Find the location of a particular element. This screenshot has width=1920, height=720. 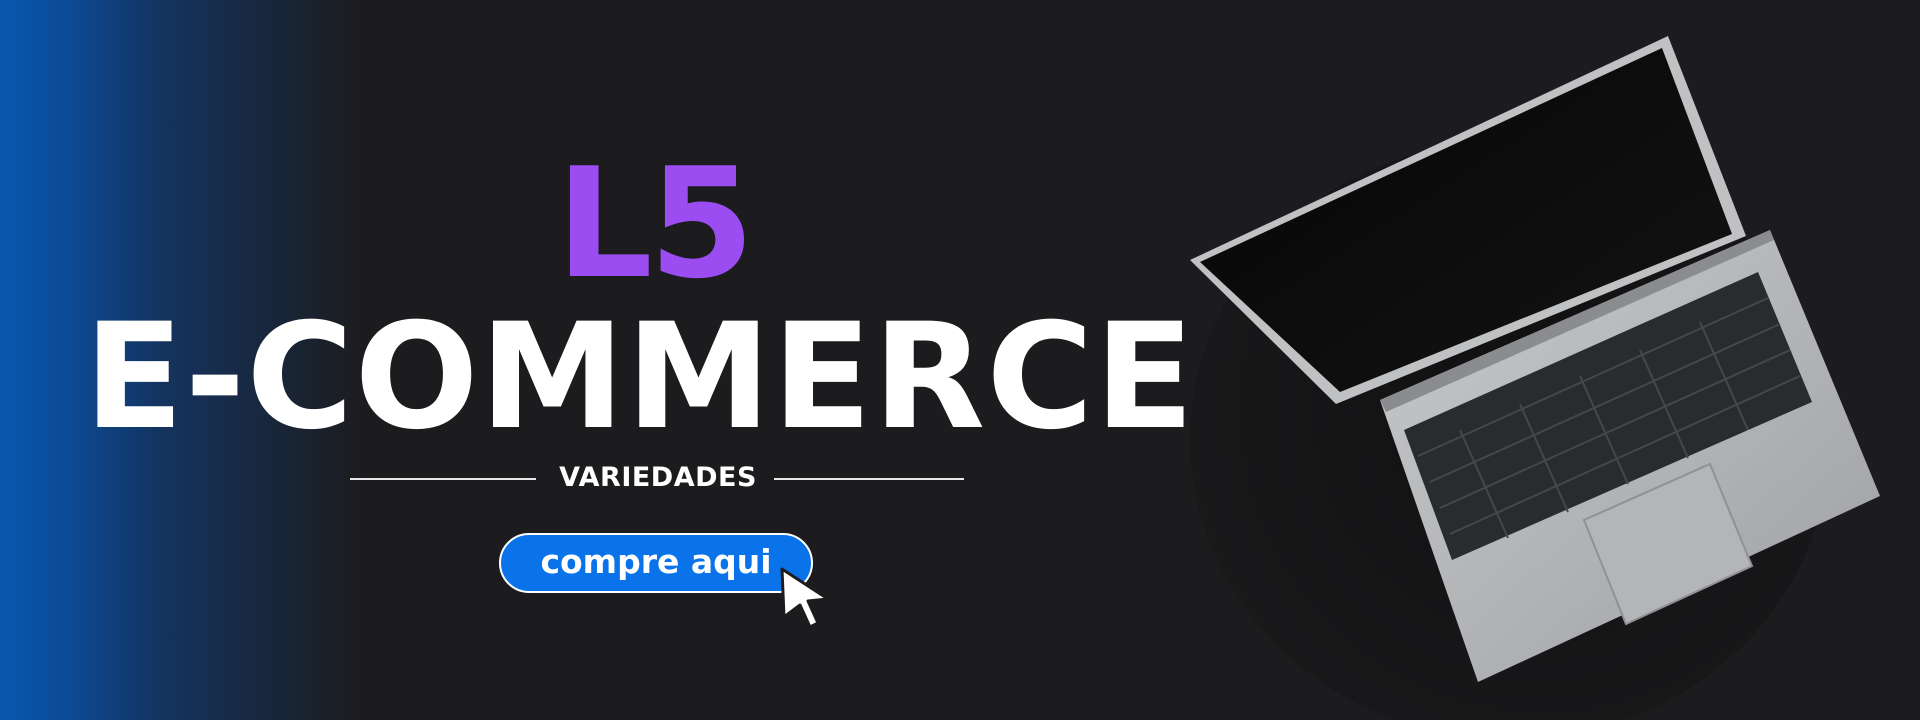

brand-name: L5 is located at coordinates (655, 223).